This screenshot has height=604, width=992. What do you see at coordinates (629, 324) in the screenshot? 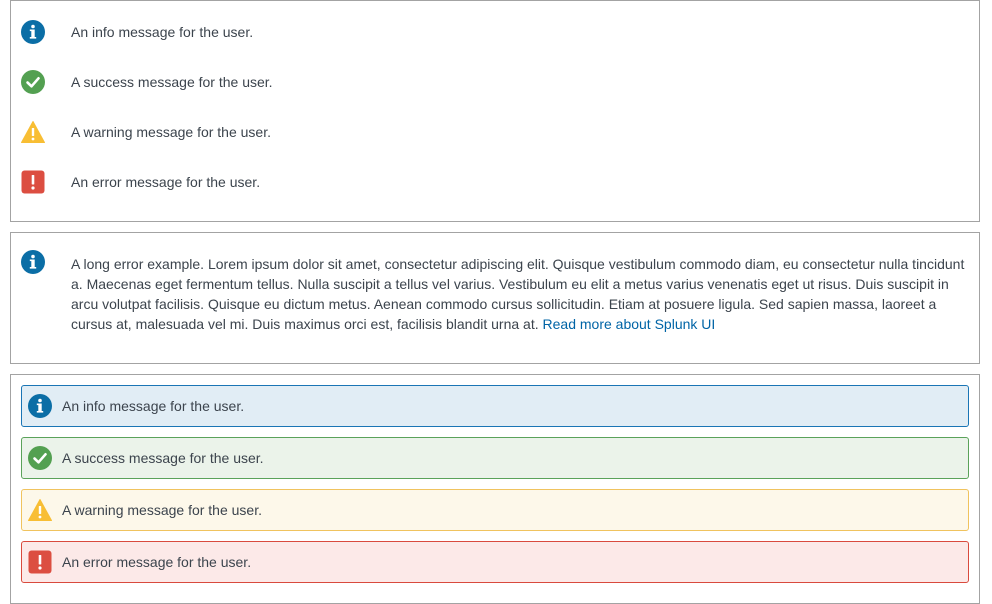
I see `read-more-link: Read more about Splunk UI` at bounding box center [629, 324].